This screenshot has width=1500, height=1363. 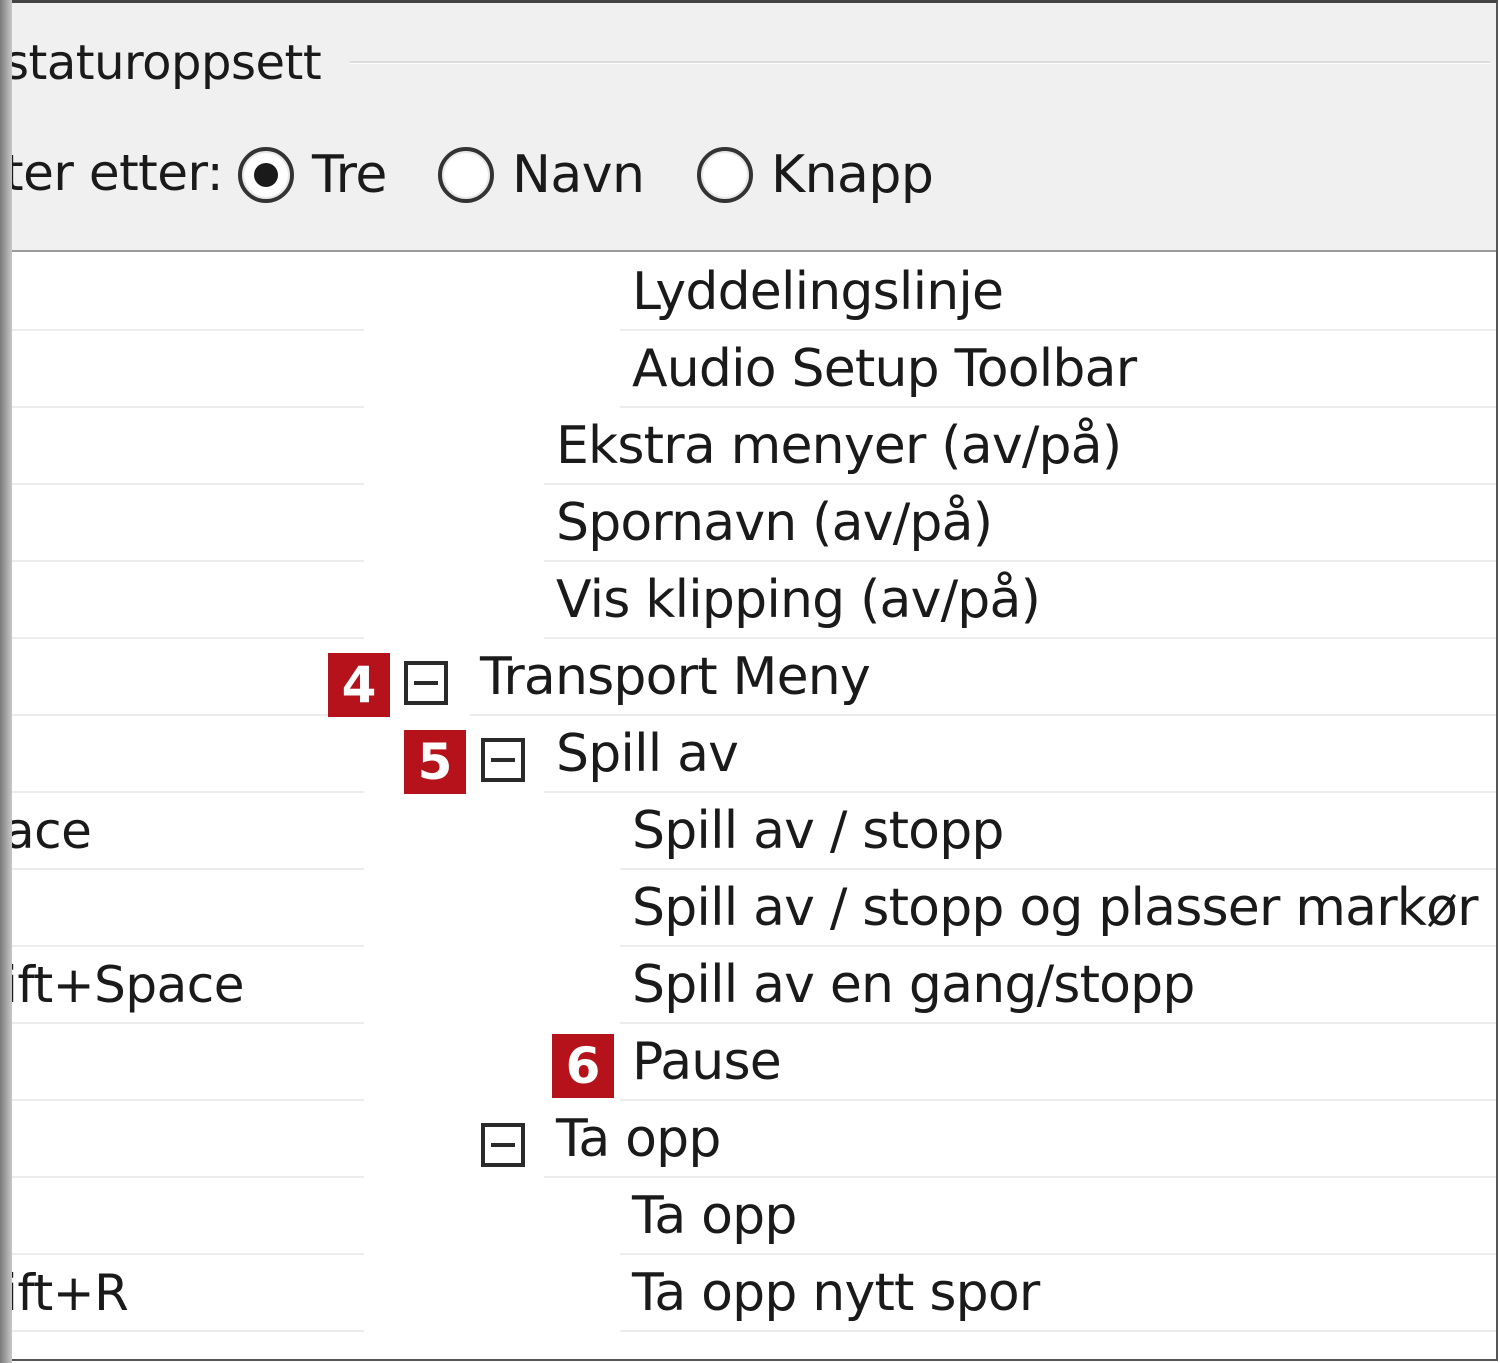 I want to click on radio-dot-icon, so click(x=266, y=175).